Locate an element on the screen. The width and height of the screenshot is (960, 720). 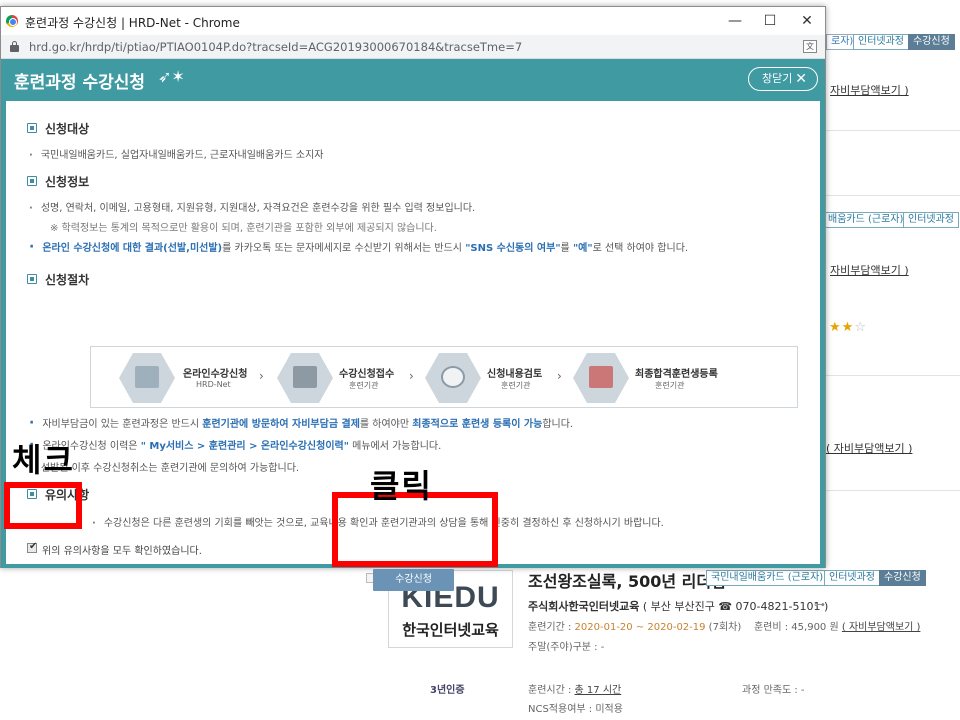
apply-button: 수강신청 is located at coordinates (413, 580).